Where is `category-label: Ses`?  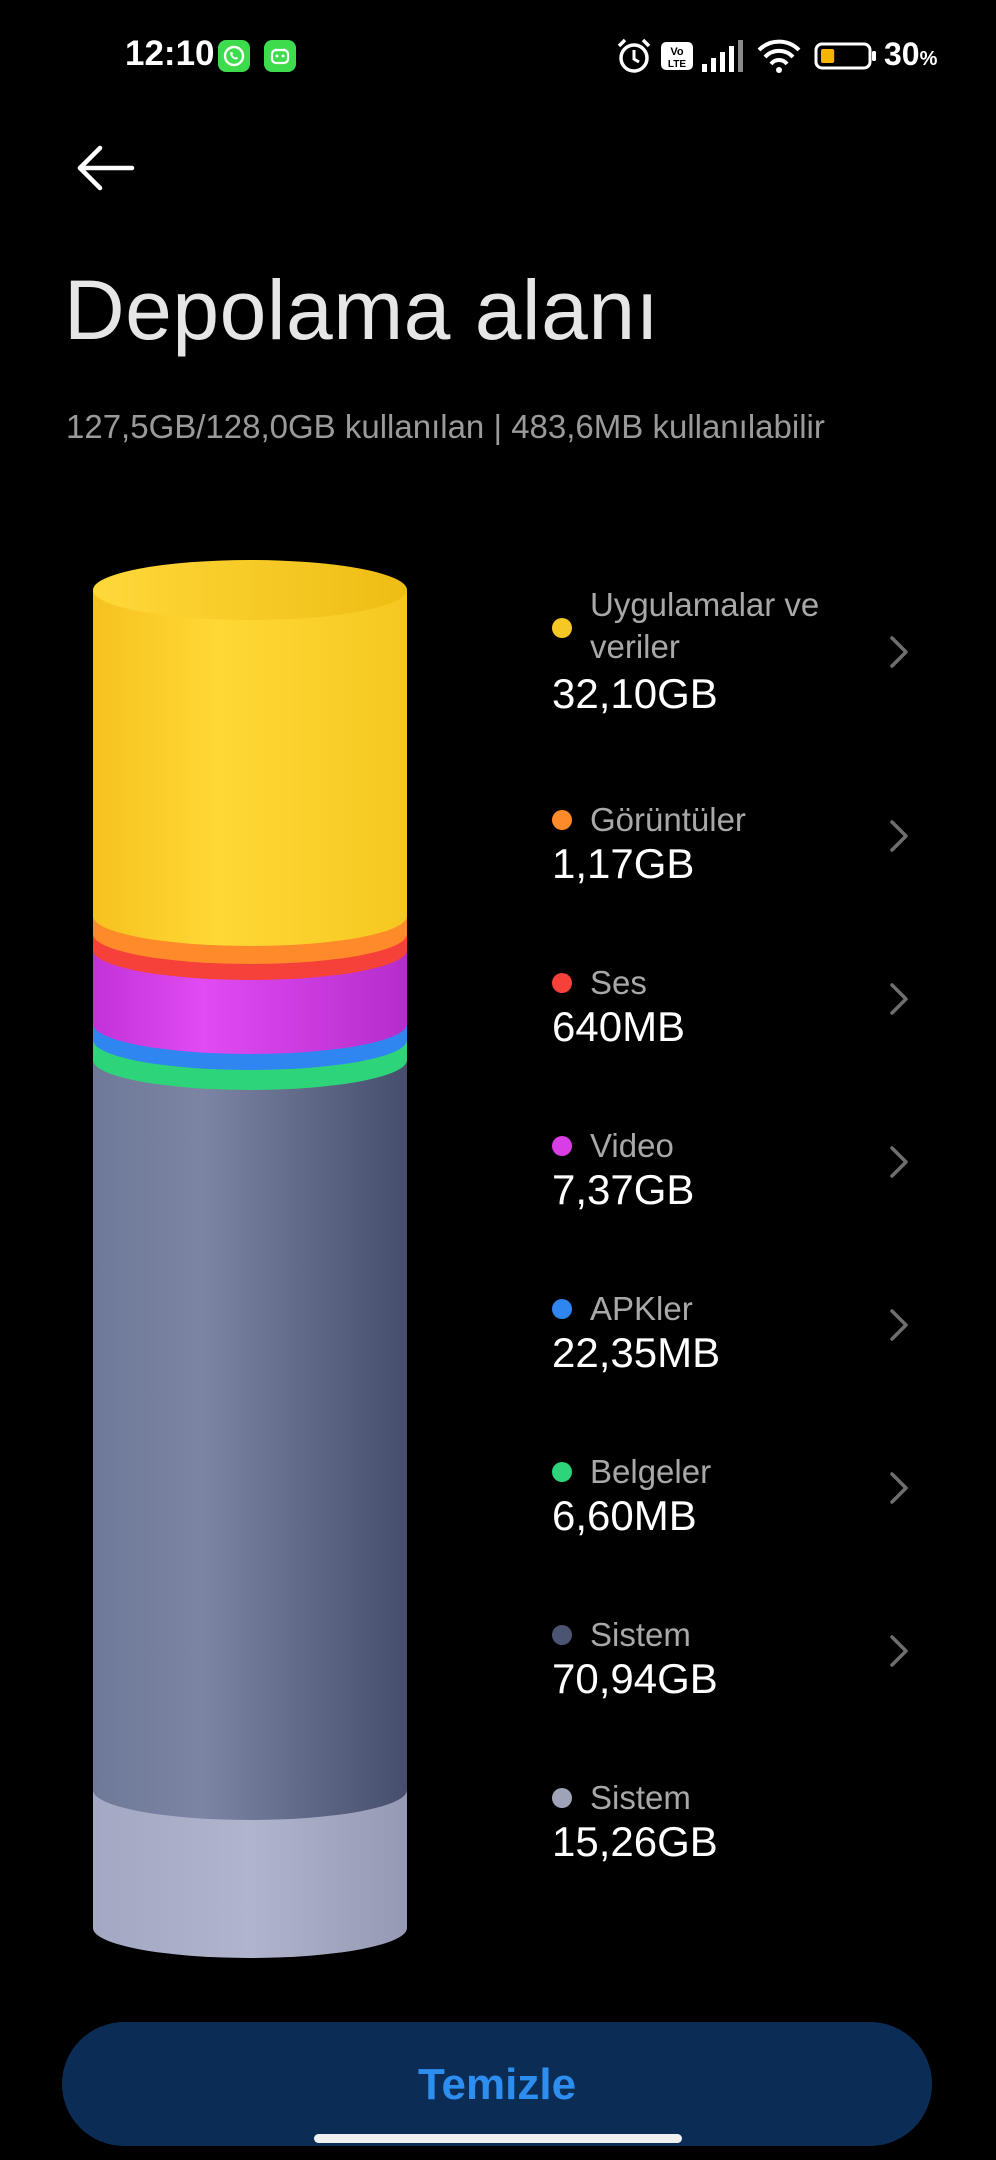
category-label: Ses is located at coordinates (618, 982).